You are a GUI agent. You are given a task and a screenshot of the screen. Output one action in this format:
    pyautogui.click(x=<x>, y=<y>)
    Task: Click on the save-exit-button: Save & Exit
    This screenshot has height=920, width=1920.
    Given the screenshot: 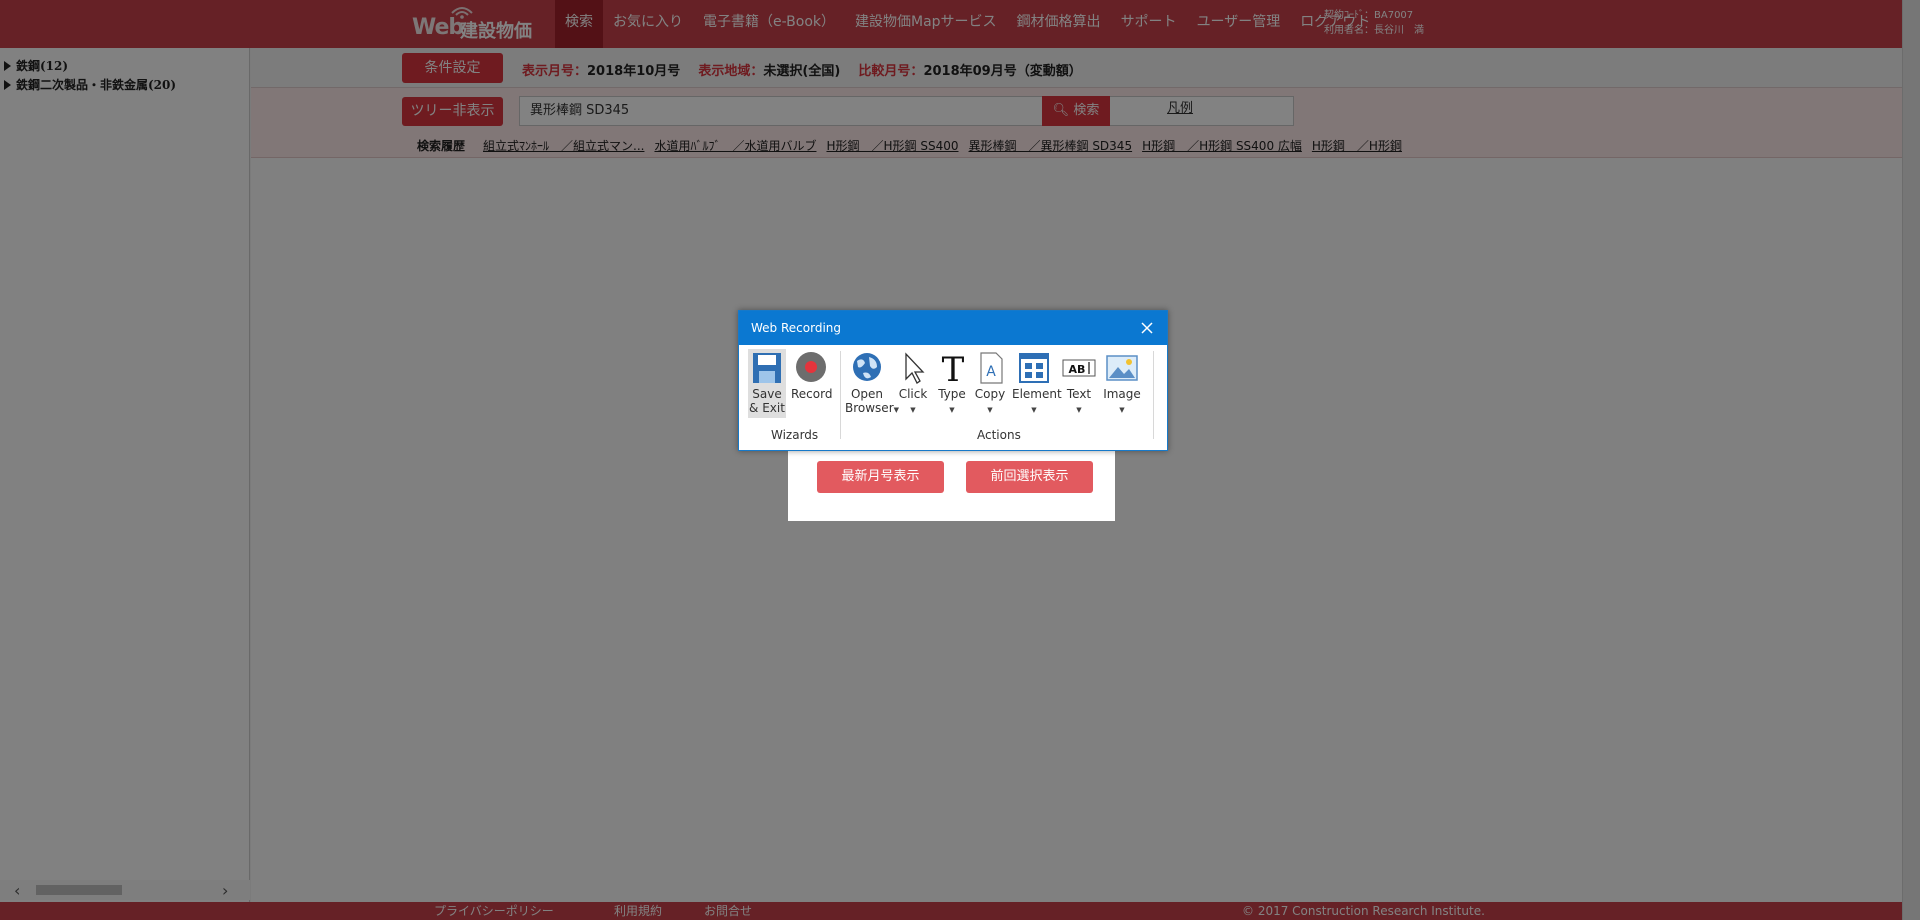 What is the action you would take?
    pyautogui.click(x=767, y=383)
    